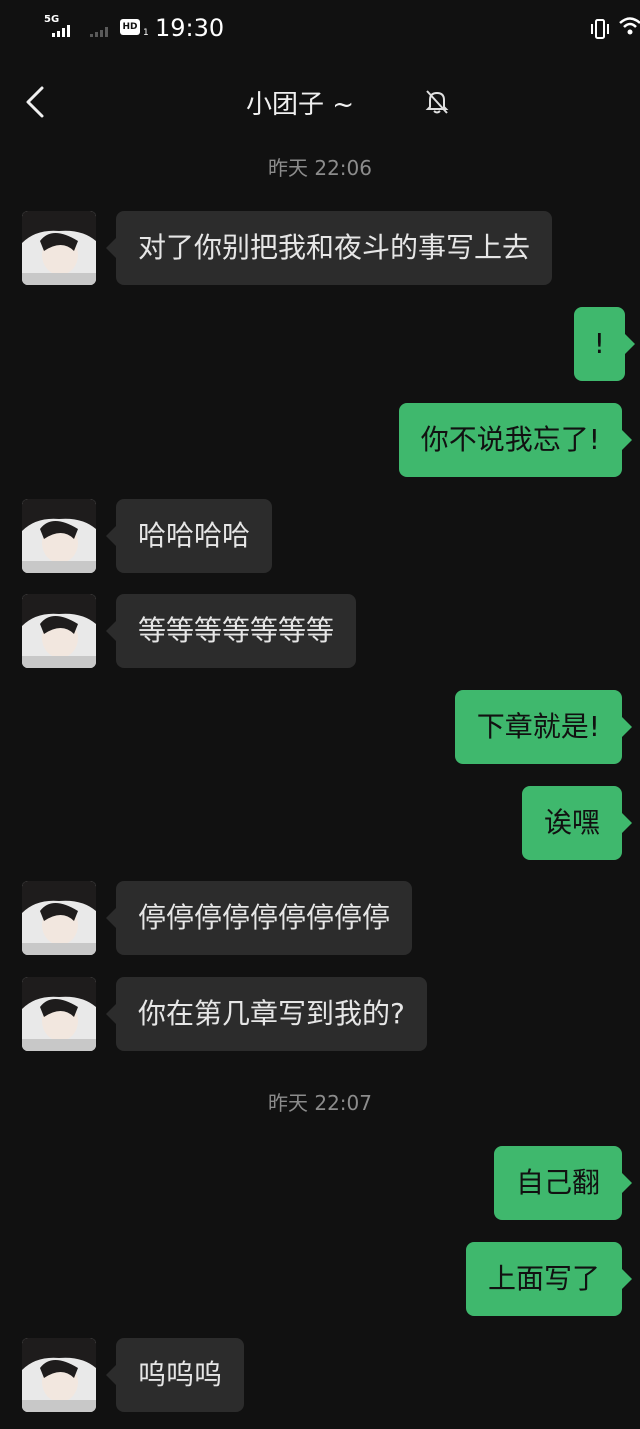 This screenshot has height=1429, width=640. I want to click on status-time: 19:30, so click(190, 28).